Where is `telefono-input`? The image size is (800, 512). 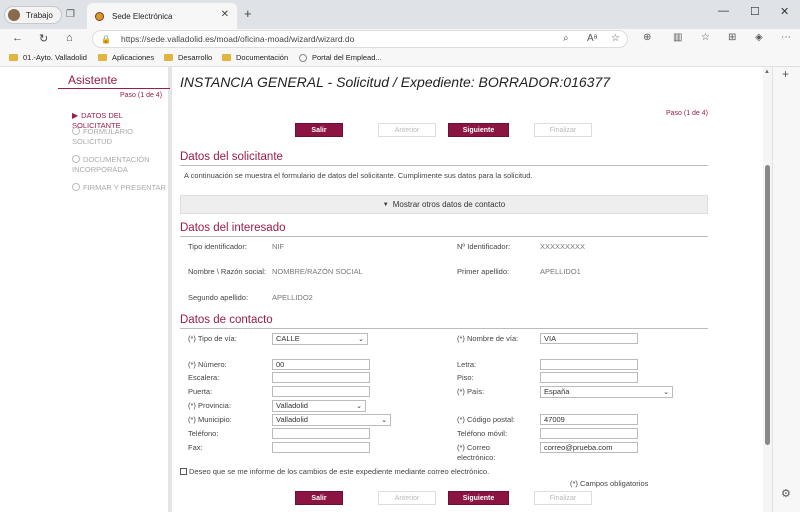
telefono-input is located at coordinates (321, 433).